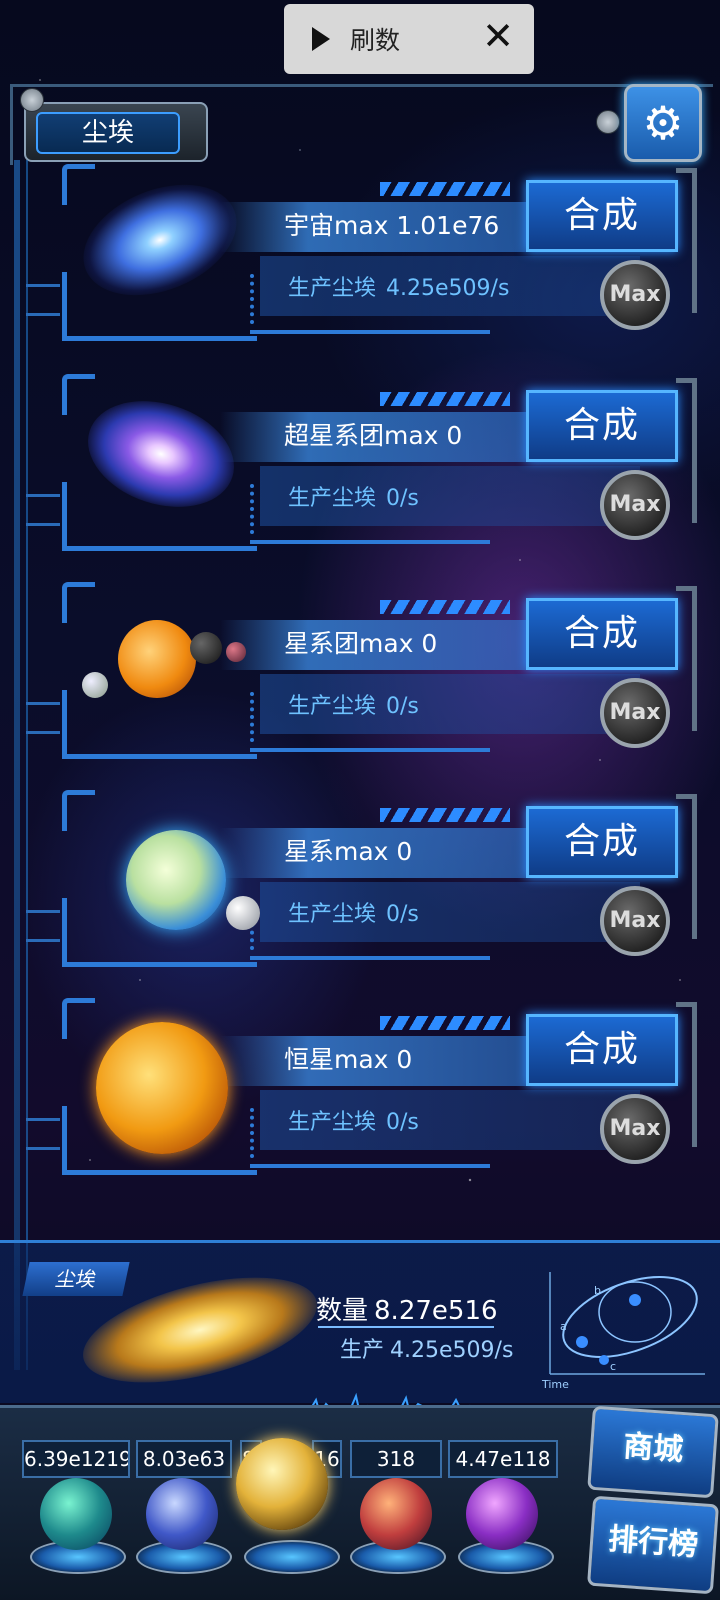 The width and height of the screenshot is (720, 1600). Describe the element at coordinates (653, 1545) in the screenshot. I see `leaderboard-button: 排行榜` at that location.